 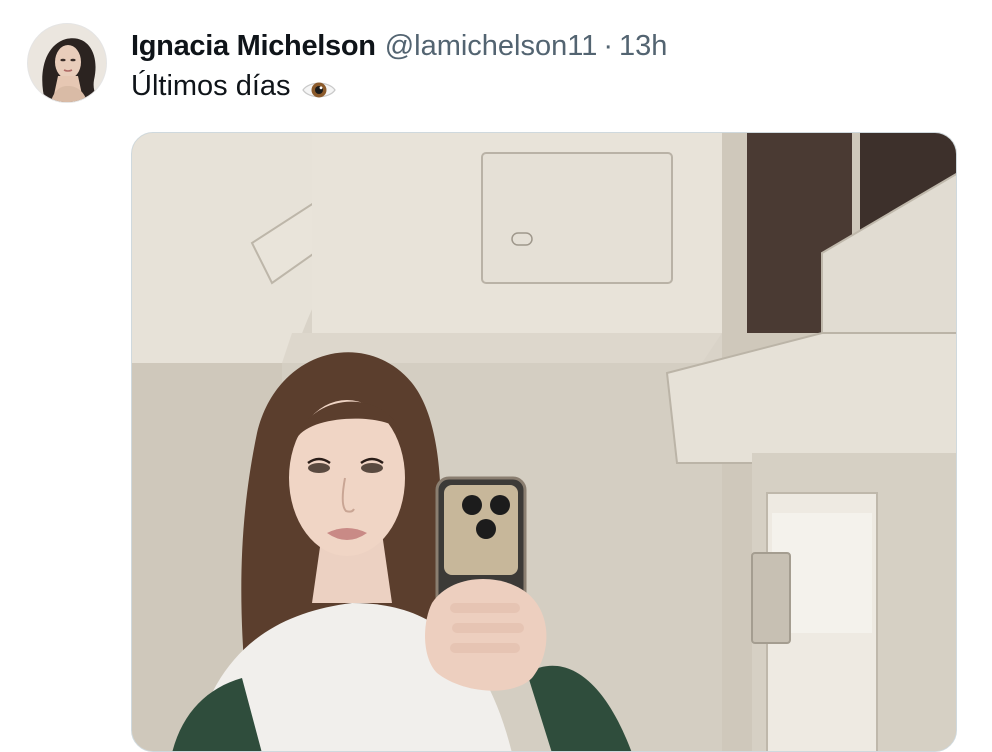 What do you see at coordinates (491, 46) in the screenshot?
I see `author-handle: @lamichelson11` at bounding box center [491, 46].